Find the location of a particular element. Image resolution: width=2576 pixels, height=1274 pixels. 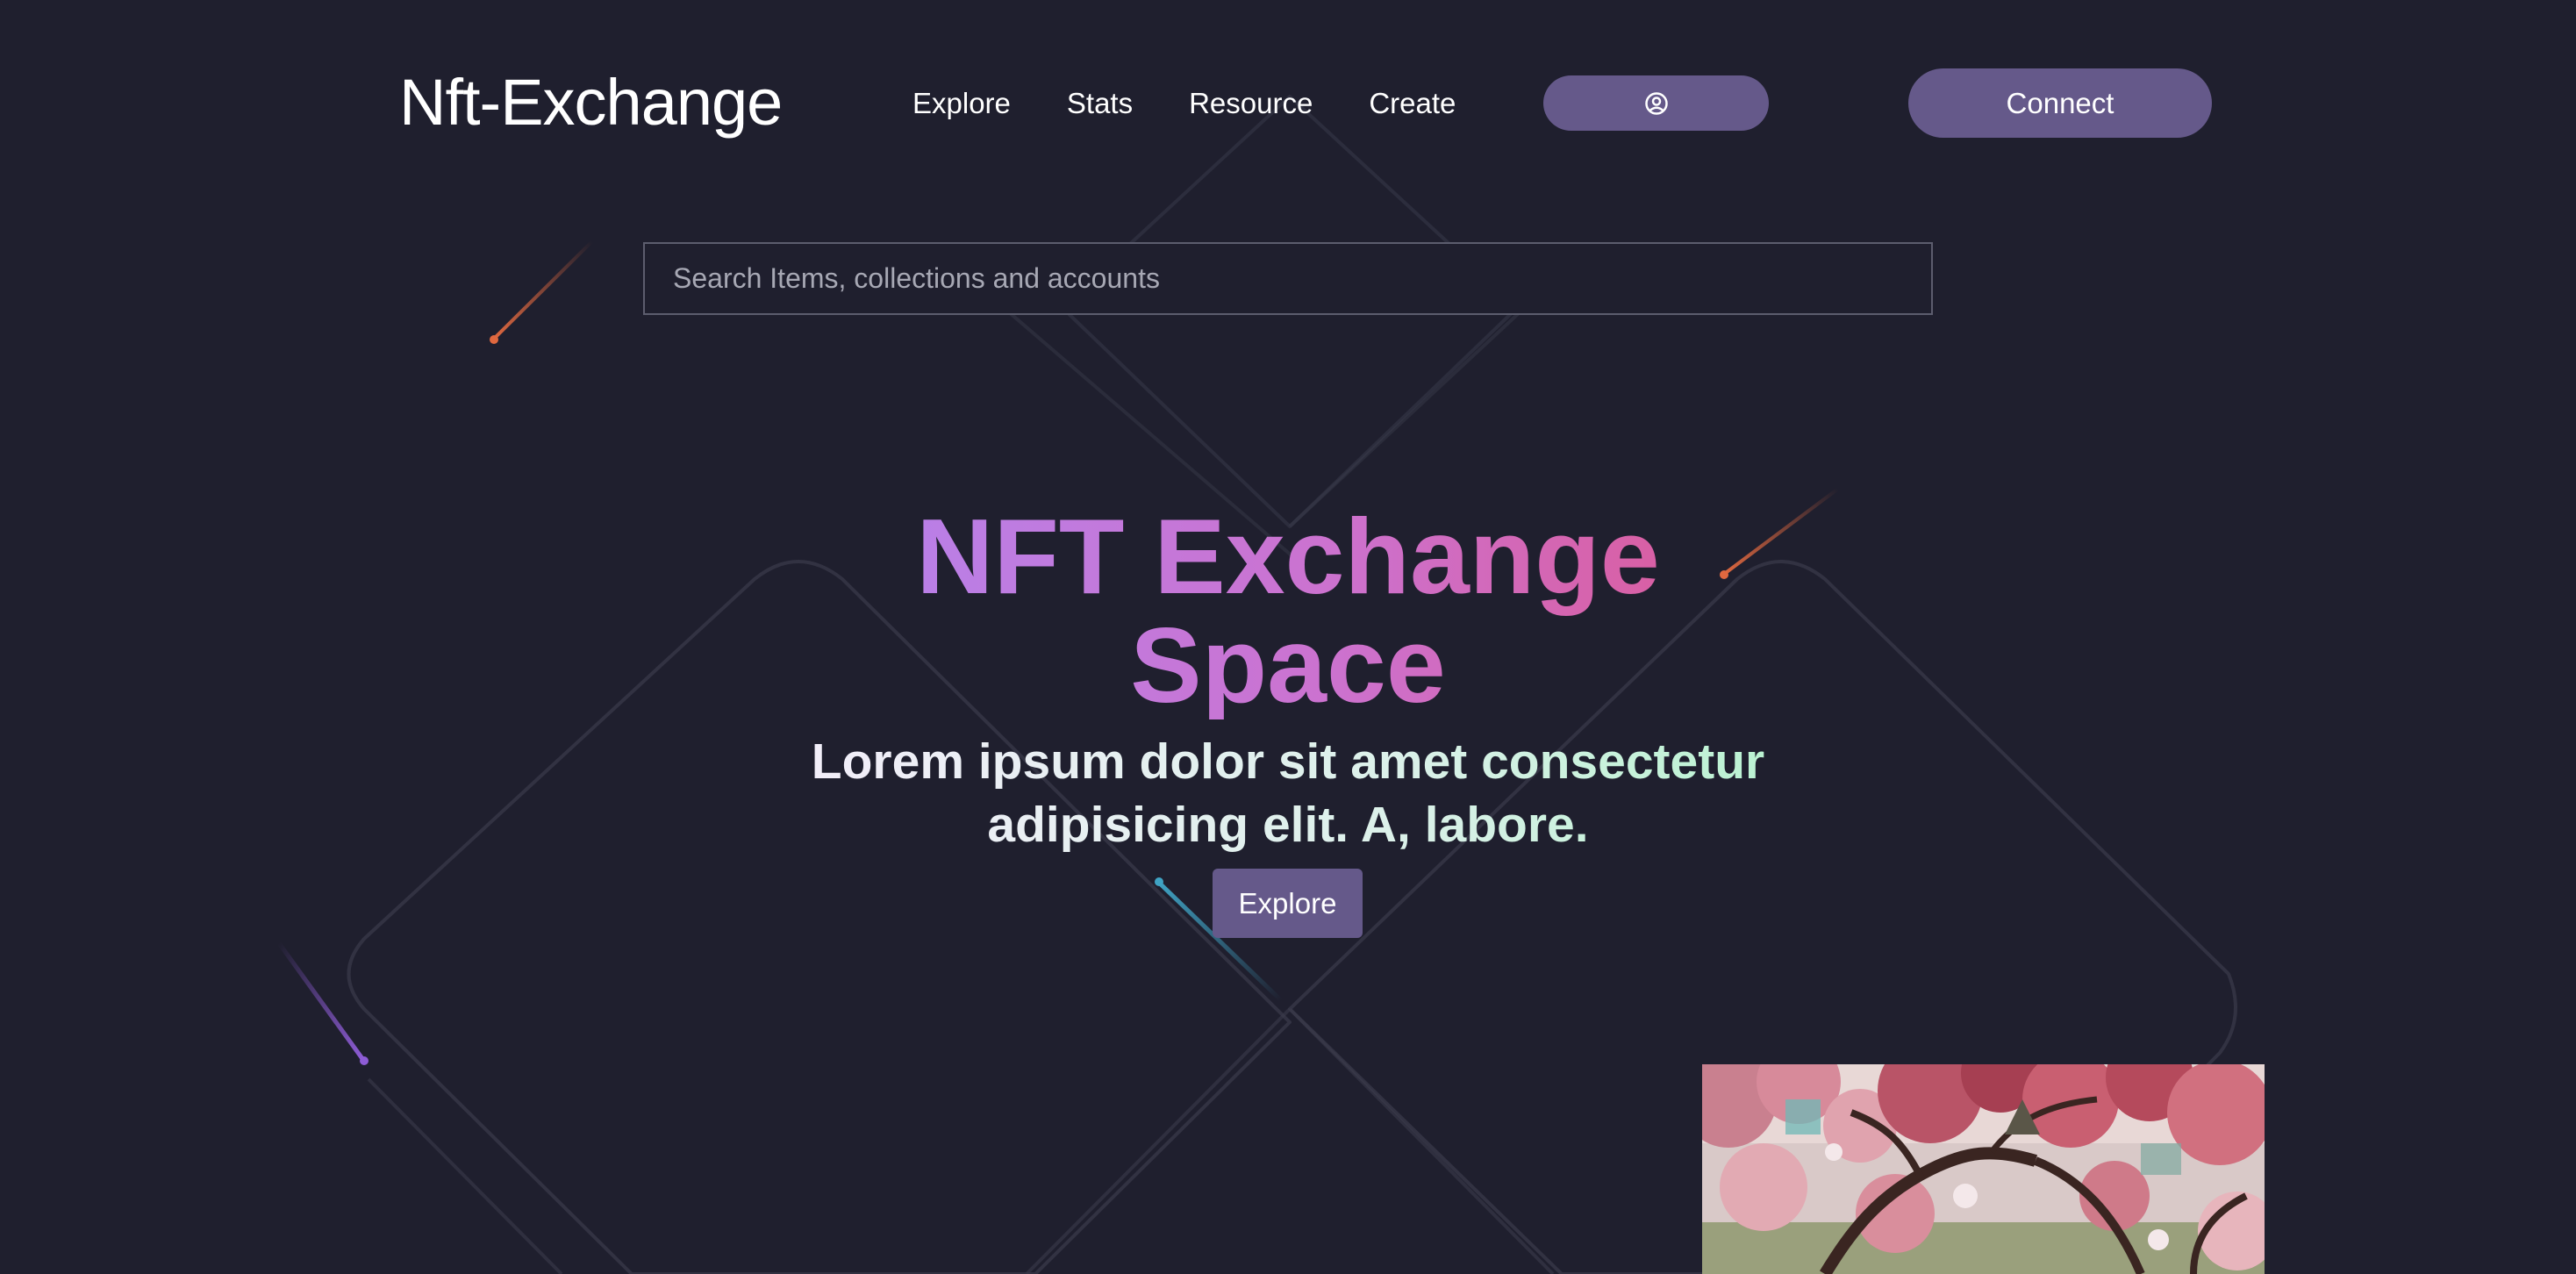

nav-item-explore: Explore is located at coordinates (961, 103).